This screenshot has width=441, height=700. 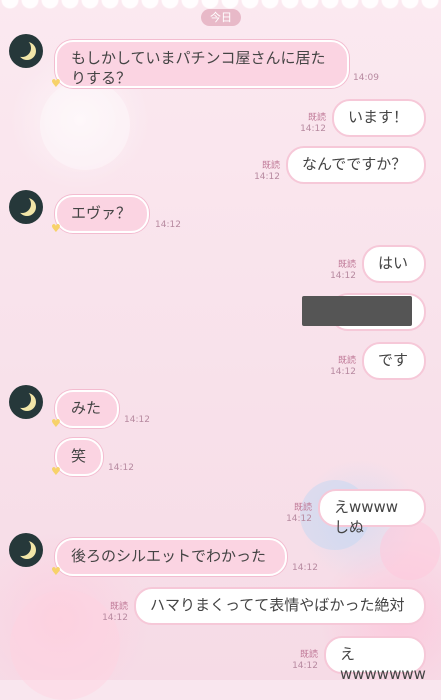 I want to click on message-bubble-outgoing: えwwwwしぬ, so click(x=372, y=512).